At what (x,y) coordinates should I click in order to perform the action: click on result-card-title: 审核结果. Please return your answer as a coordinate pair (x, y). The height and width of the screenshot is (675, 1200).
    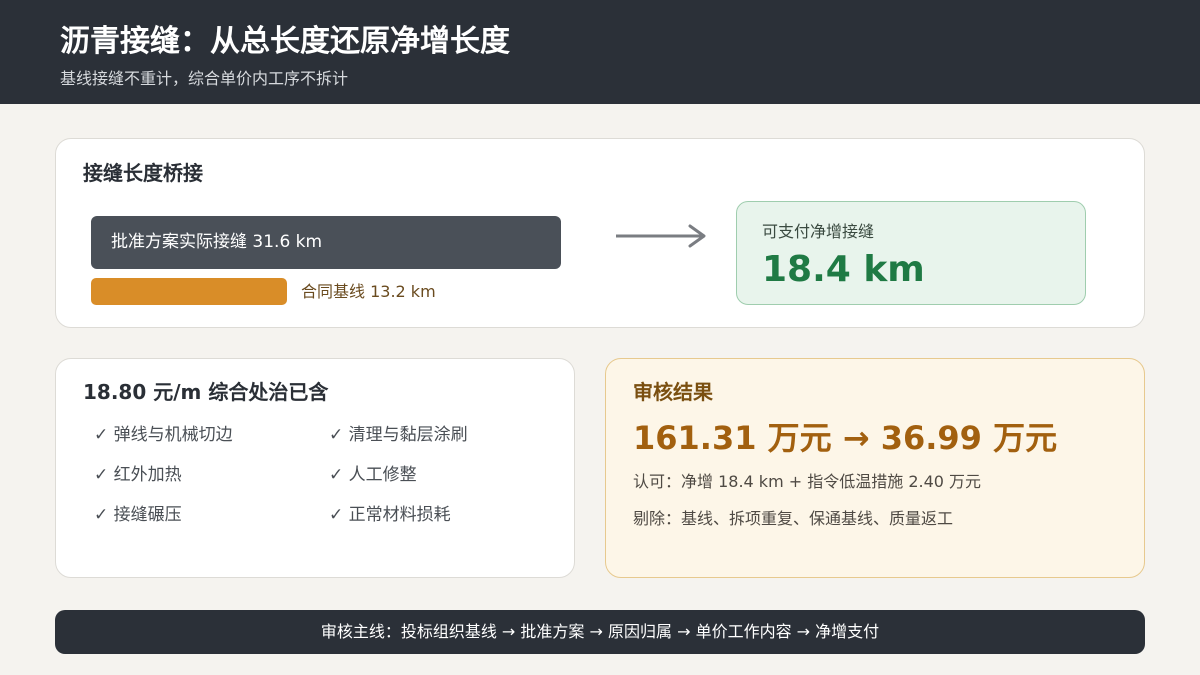
    Looking at the image, I should click on (673, 392).